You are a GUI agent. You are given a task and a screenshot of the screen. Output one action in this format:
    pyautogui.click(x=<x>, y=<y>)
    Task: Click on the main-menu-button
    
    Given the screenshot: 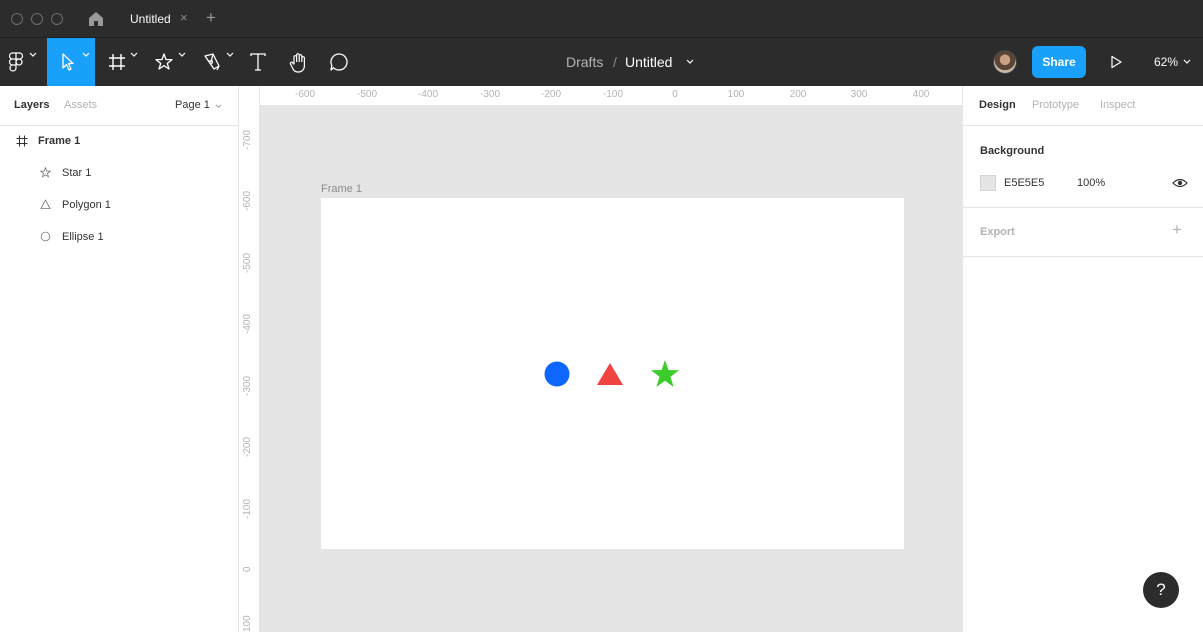 What is the action you would take?
    pyautogui.click(x=23, y=62)
    